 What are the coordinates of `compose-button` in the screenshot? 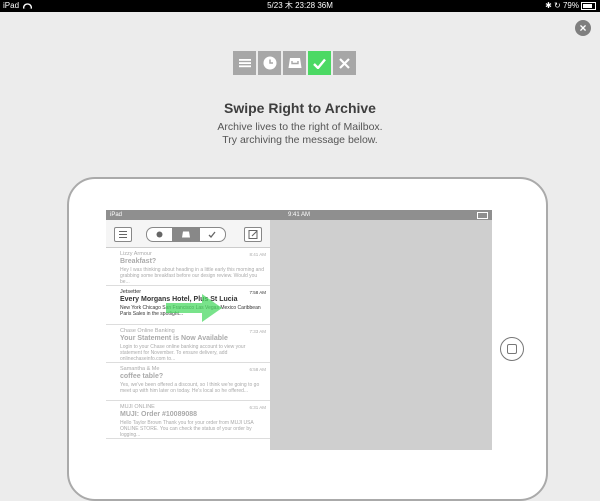 It's located at (253, 234).